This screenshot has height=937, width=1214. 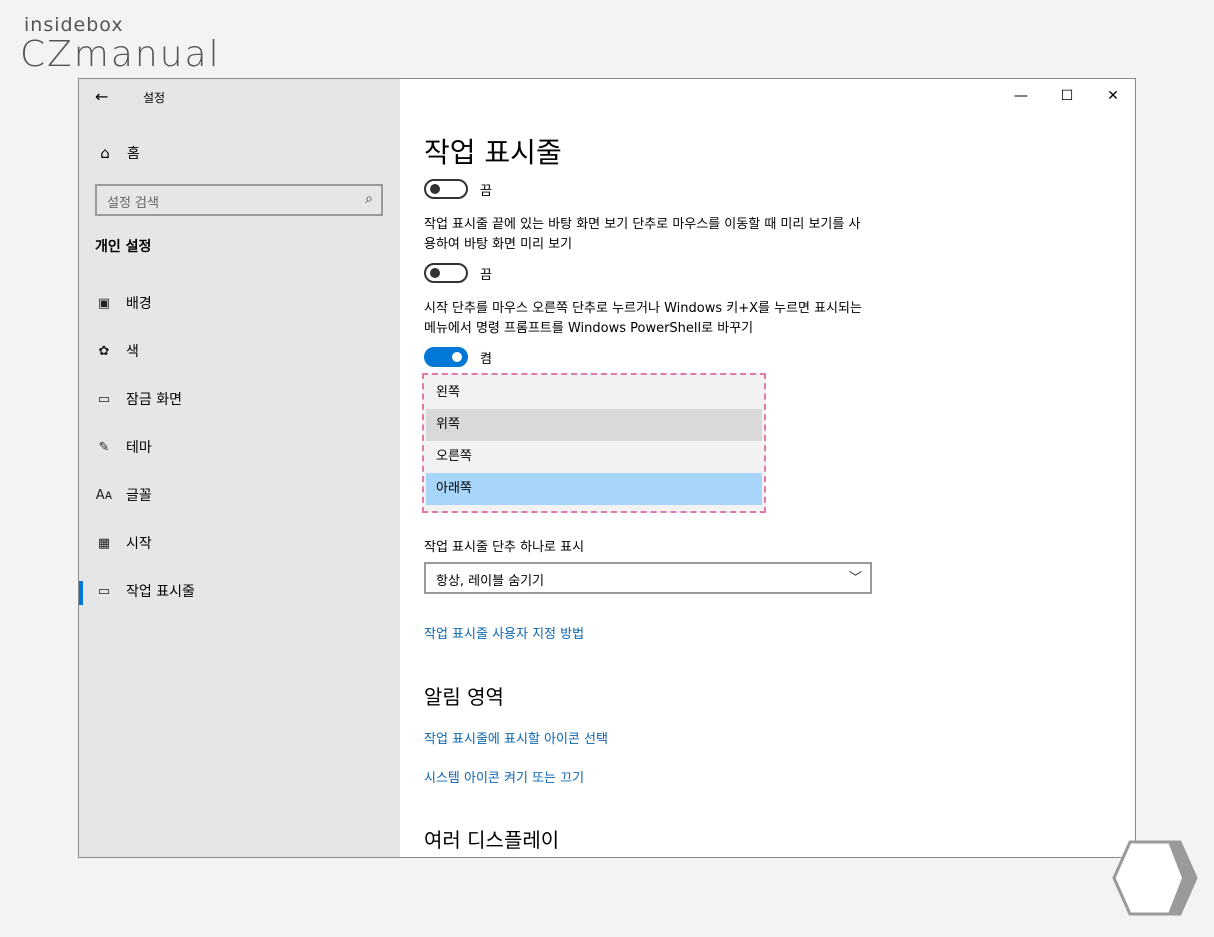 What do you see at coordinates (239, 495) in the screenshot?
I see `sidebar-item-fonts: Aᴀ 글꼴` at bounding box center [239, 495].